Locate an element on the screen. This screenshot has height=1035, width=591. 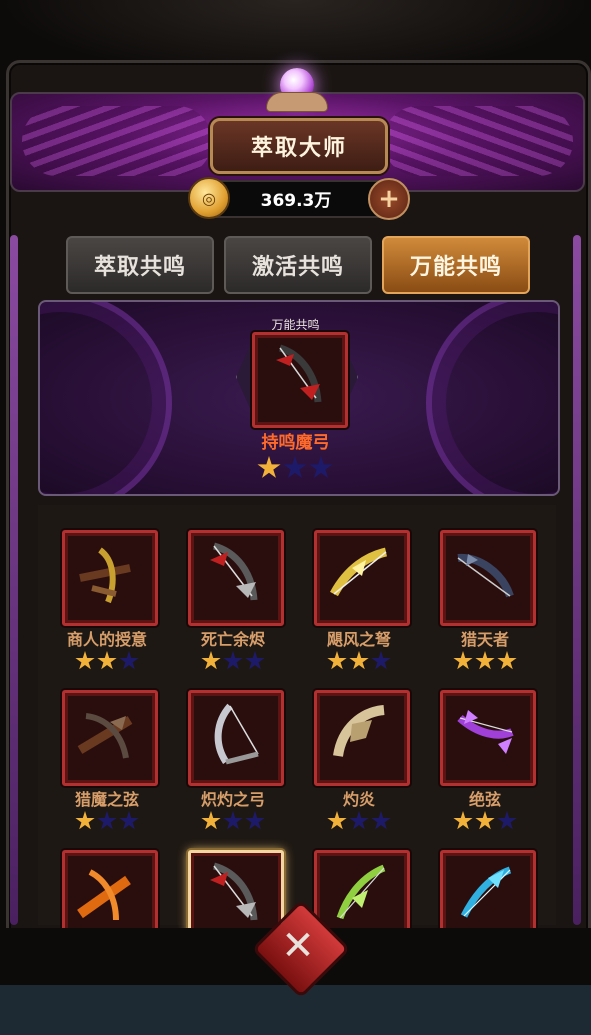
featured-stars is located at coordinates (295, 468).